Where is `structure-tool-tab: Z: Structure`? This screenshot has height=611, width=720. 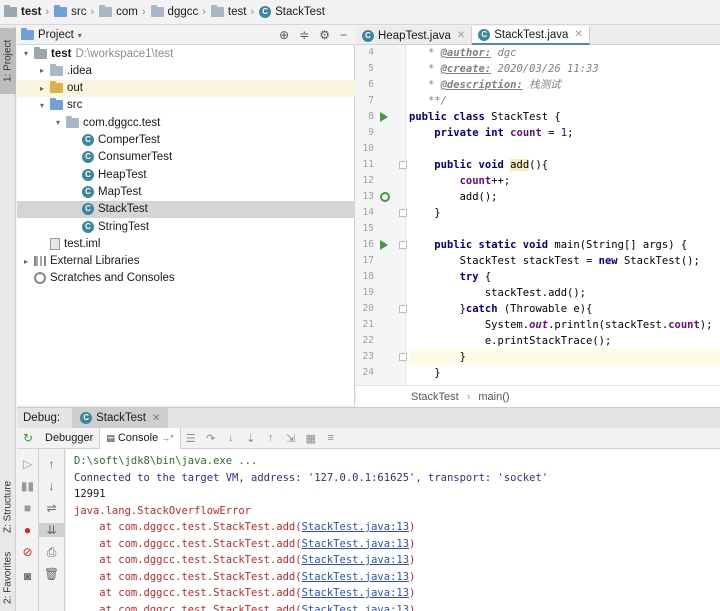 structure-tool-tab: Z: Structure is located at coordinates (8, 507).